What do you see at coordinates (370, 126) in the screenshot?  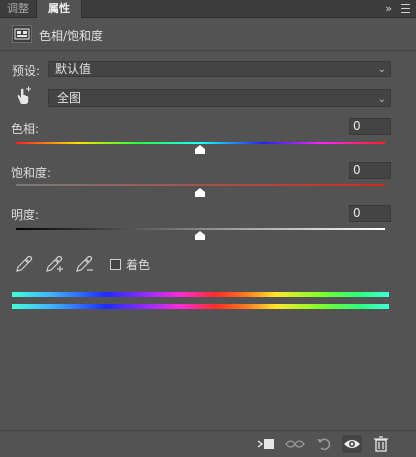 I see `hue-value-input: 0` at bounding box center [370, 126].